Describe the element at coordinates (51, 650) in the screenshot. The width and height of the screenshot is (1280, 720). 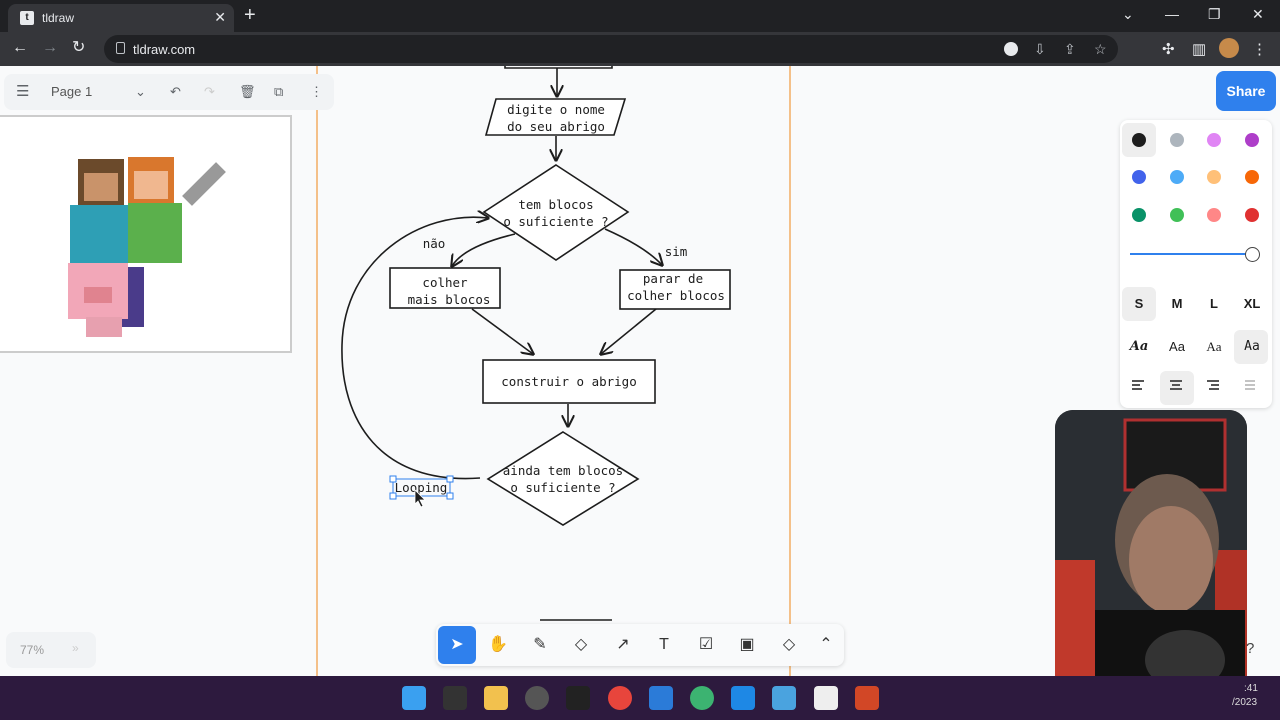
I see `zoom-control: 77% »` at that location.